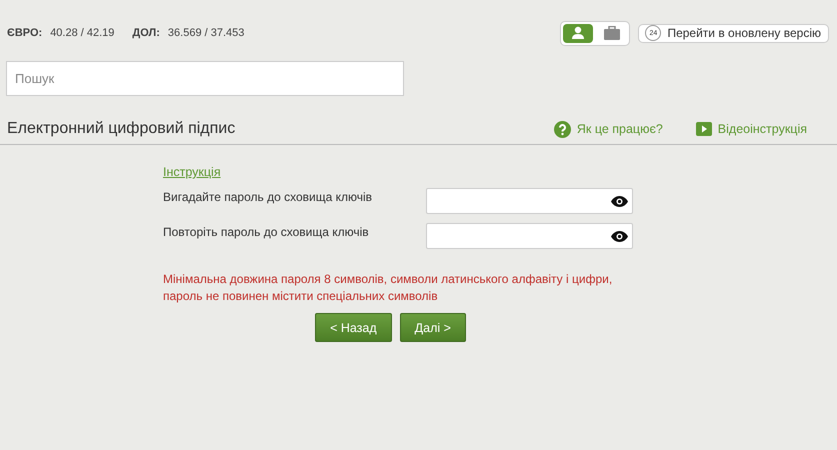 The image size is (837, 450). What do you see at coordinates (192, 172) in the screenshot?
I see `instruction-link: Інструкція` at bounding box center [192, 172].